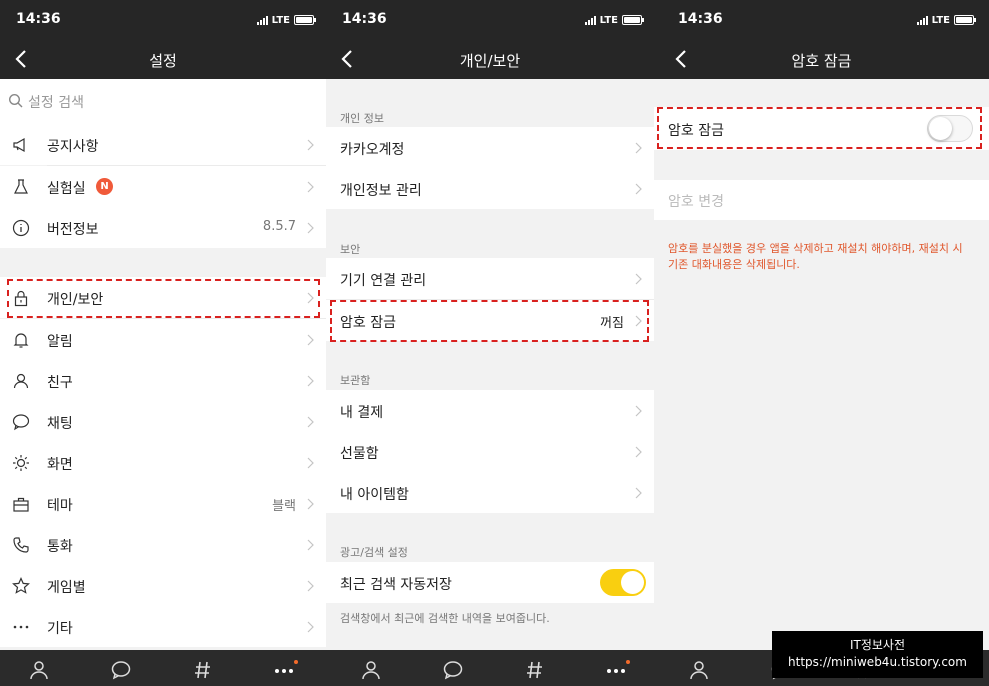 The width and height of the screenshot is (989, 686). I want to click on flask-icon, so click(21, 187).